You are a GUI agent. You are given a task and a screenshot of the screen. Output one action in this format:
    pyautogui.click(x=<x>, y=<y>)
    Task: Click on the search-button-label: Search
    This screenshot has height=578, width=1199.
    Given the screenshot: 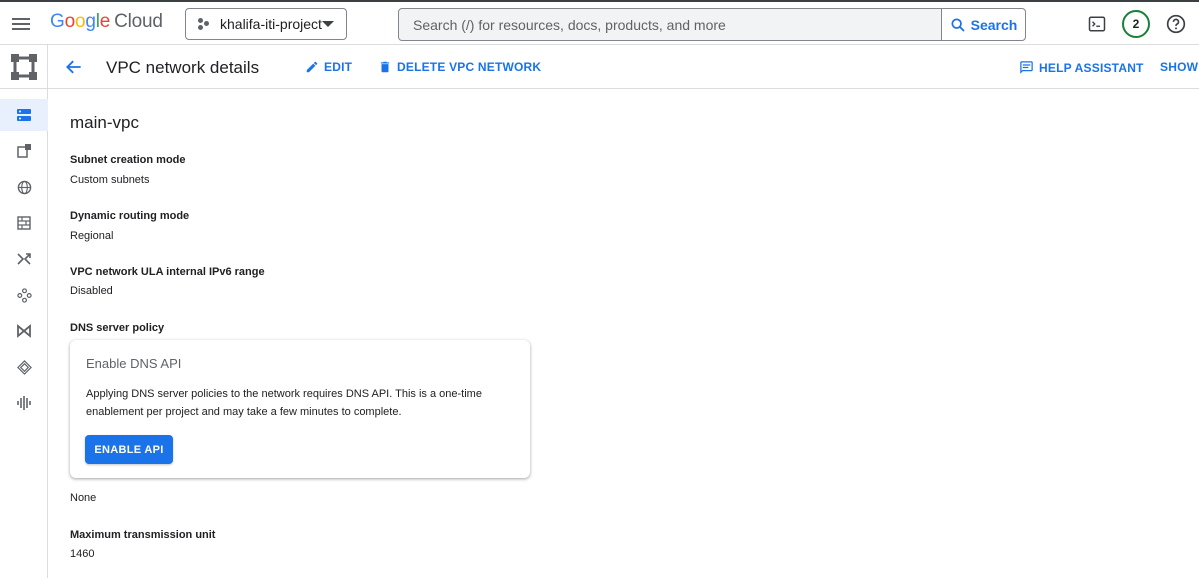 What is the action you would take?
    pyautogui.click(x=994, y=24)
    